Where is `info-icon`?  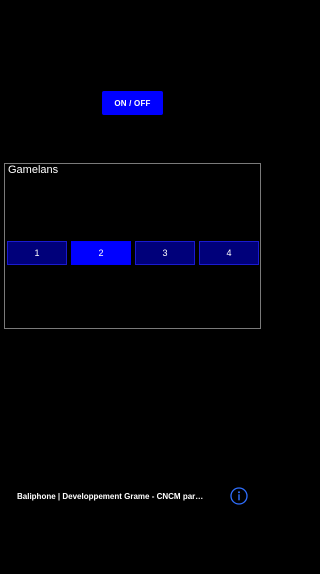 info-icon is located at coordinates (239, 496).